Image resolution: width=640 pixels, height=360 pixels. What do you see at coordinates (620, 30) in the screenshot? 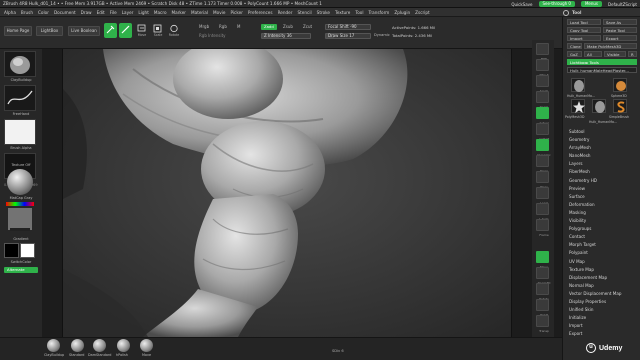
I see `paste-tool-button: Paste Tool` at bounding box center [620, 30].